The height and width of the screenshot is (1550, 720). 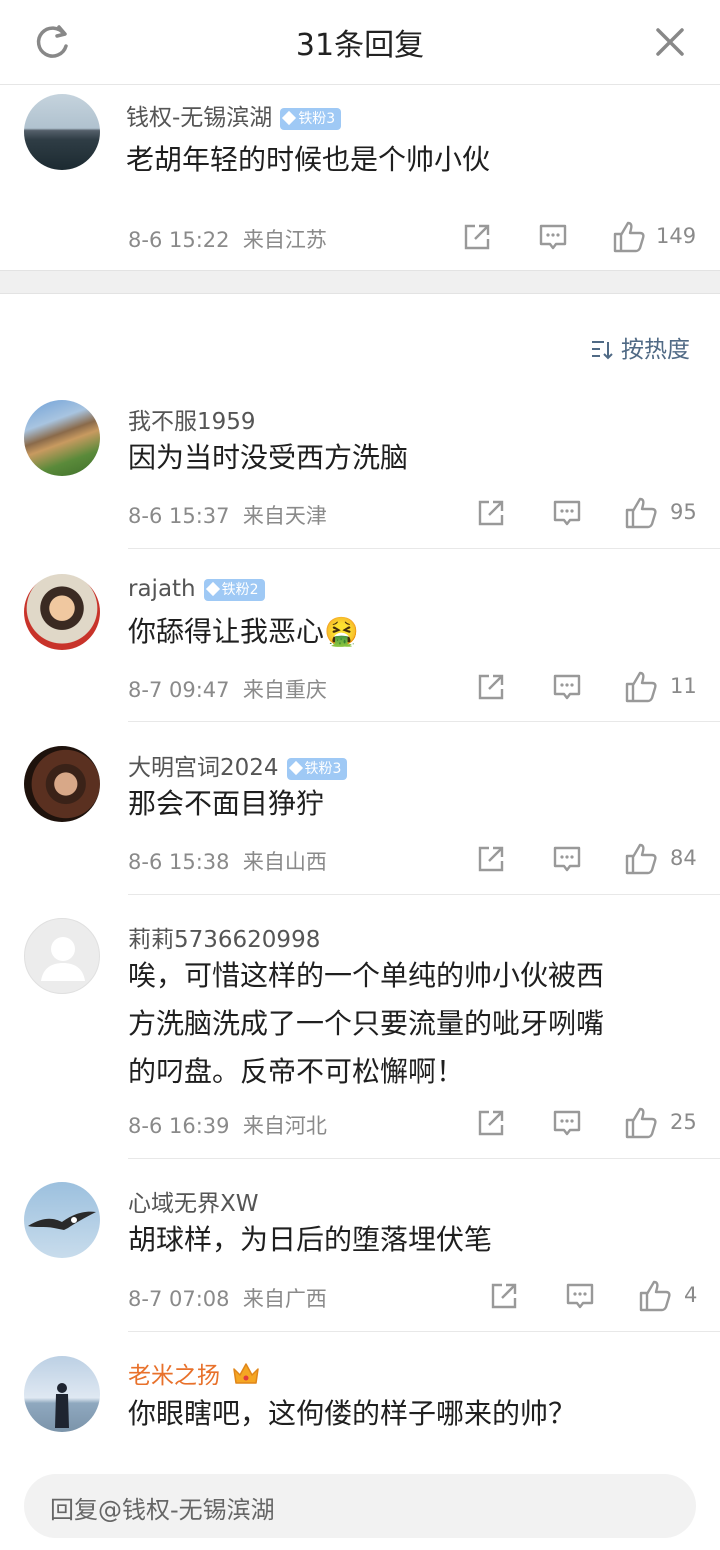 I want to click on reply-text: 胡球样，为日后的堕落埋伏笔, so click(x=310, y=1239).